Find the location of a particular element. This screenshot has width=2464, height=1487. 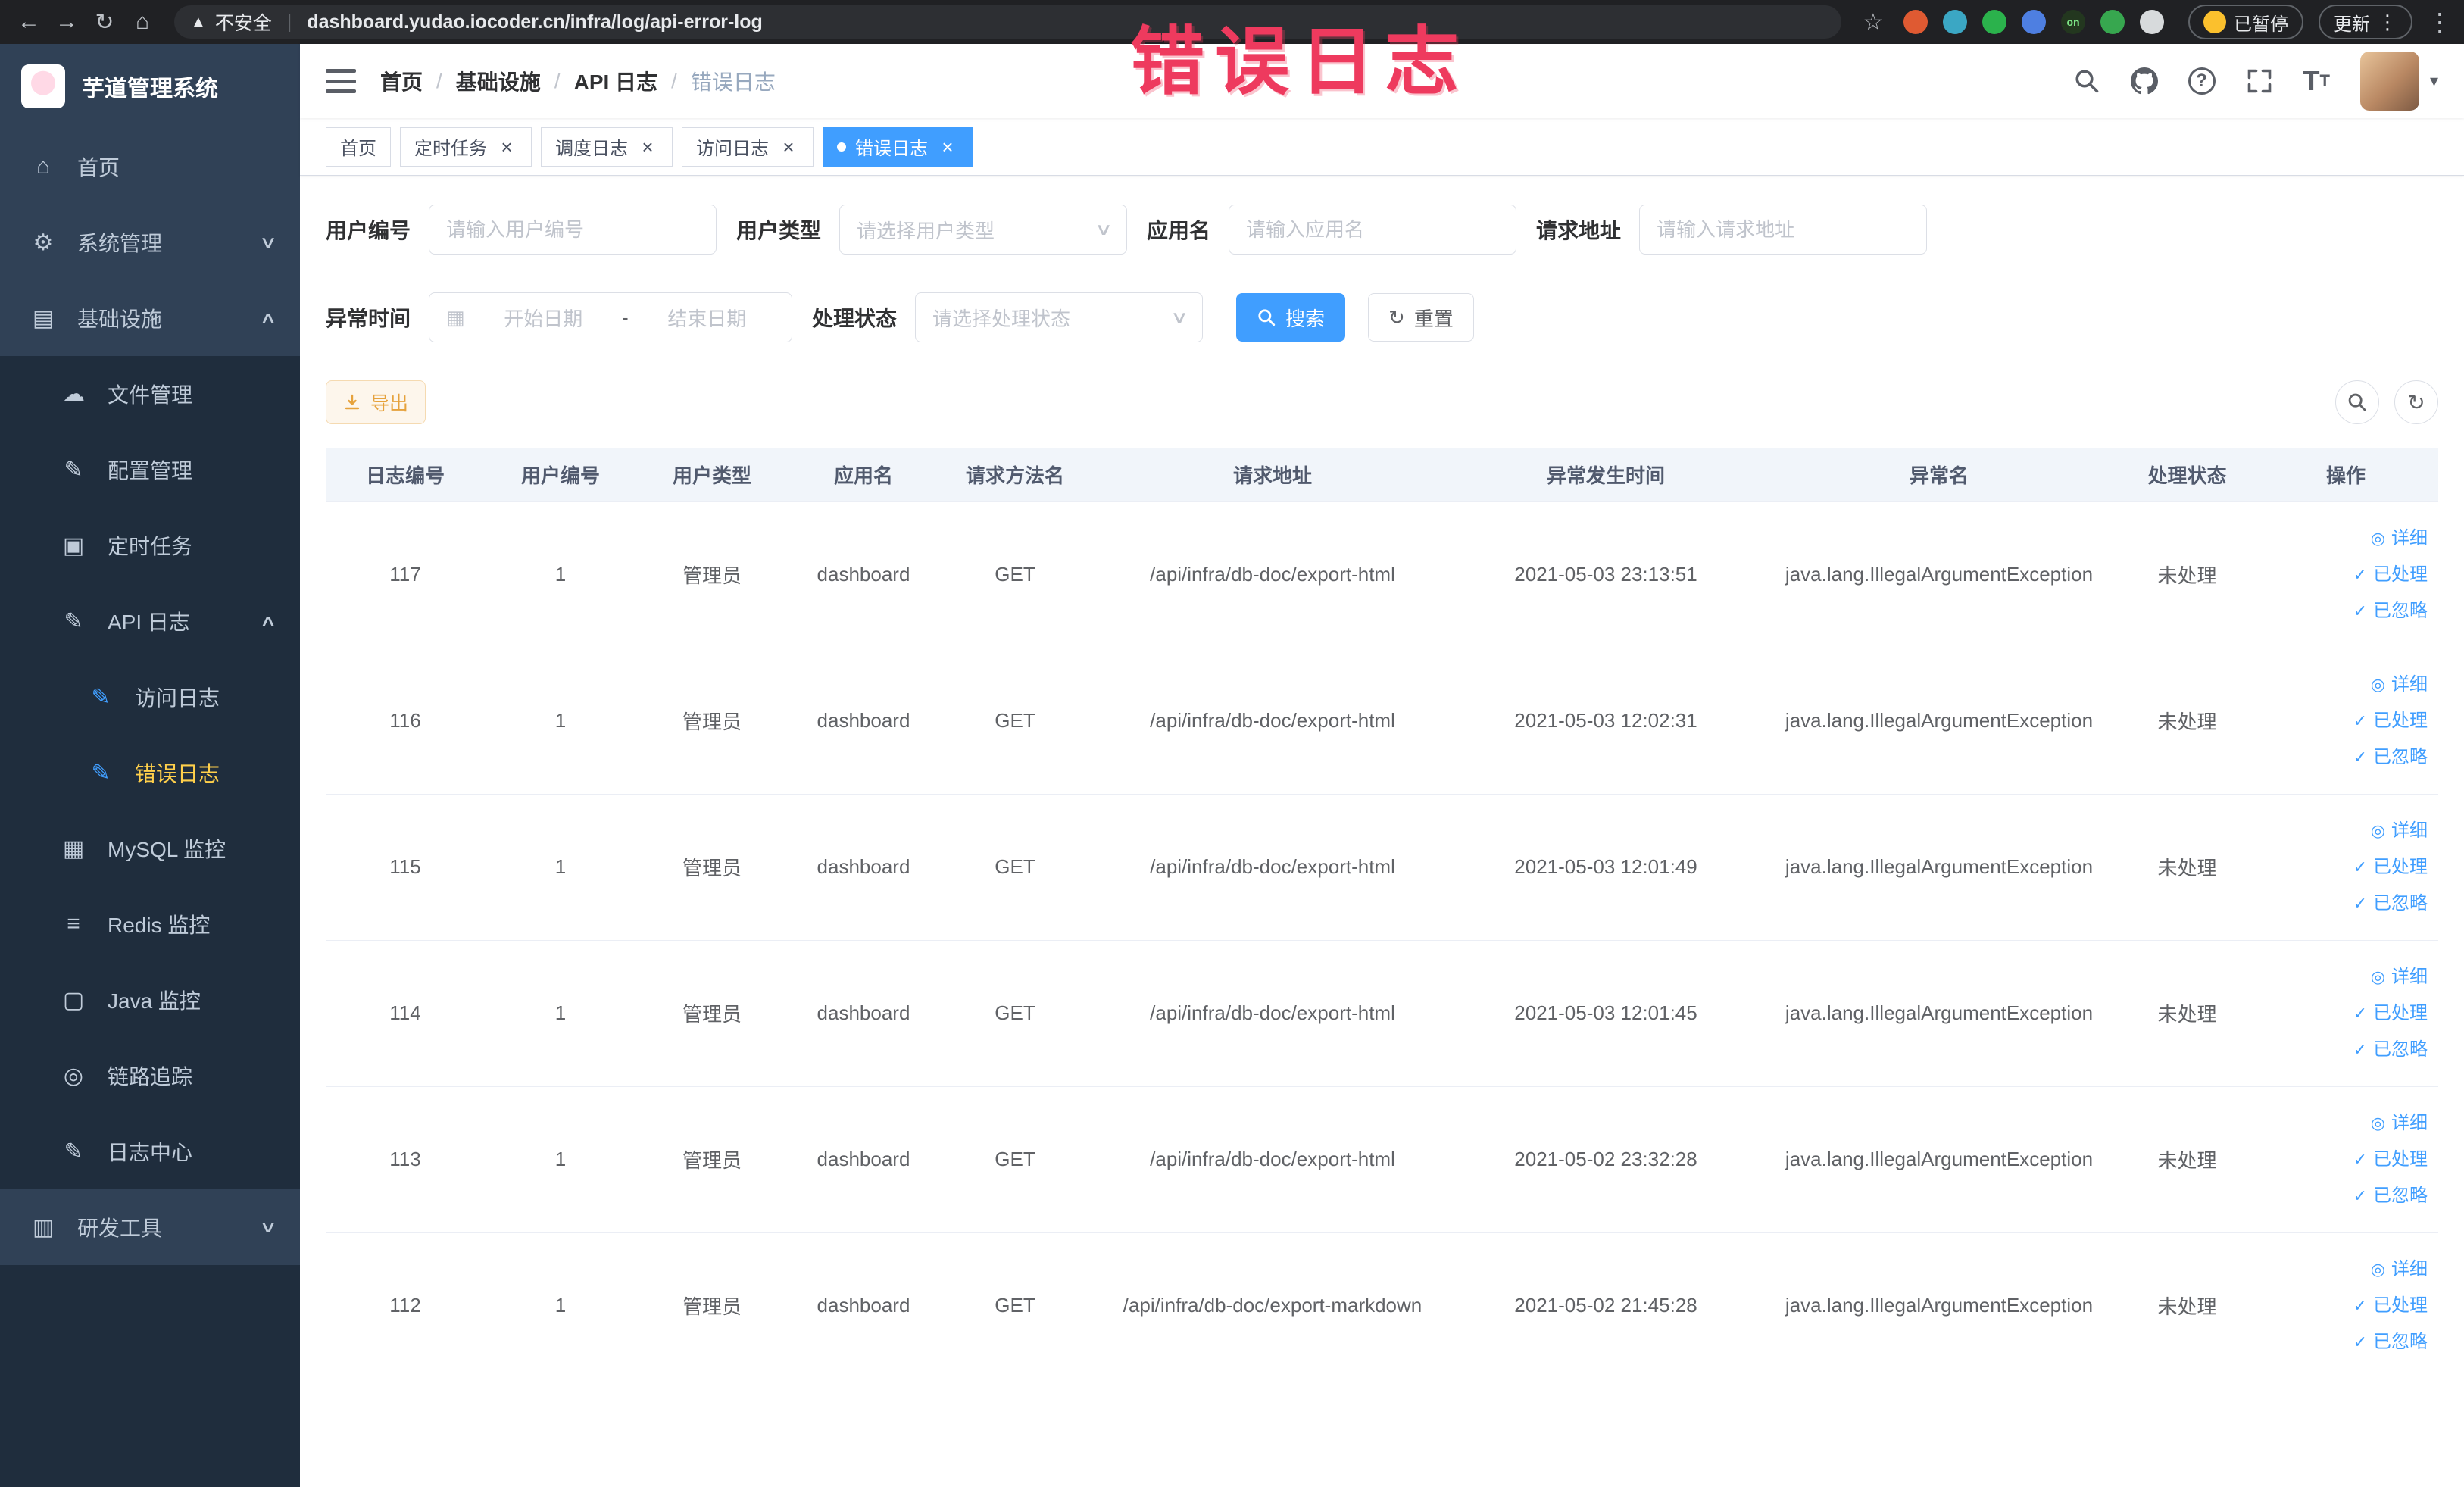

process-status-select: 请选择处理状态 ∨ is located at coordinates (1059, 317).